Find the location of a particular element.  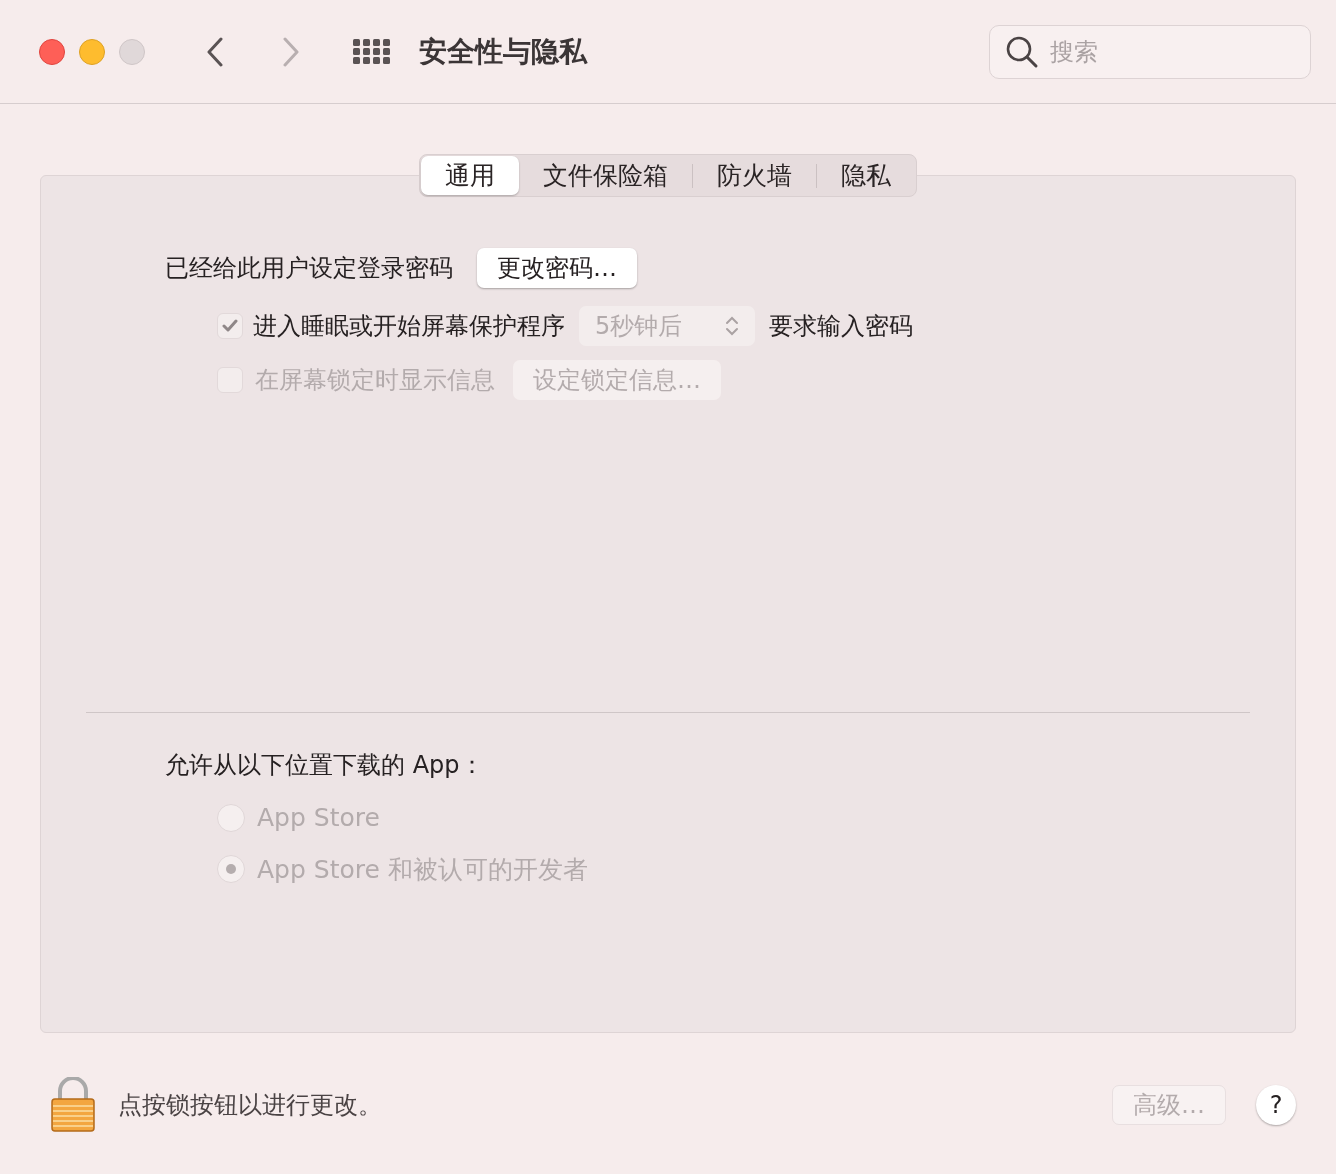

checkbox-label: 进入睡眠或开始屏幕保护程序 is located at coordinates (409, 326).